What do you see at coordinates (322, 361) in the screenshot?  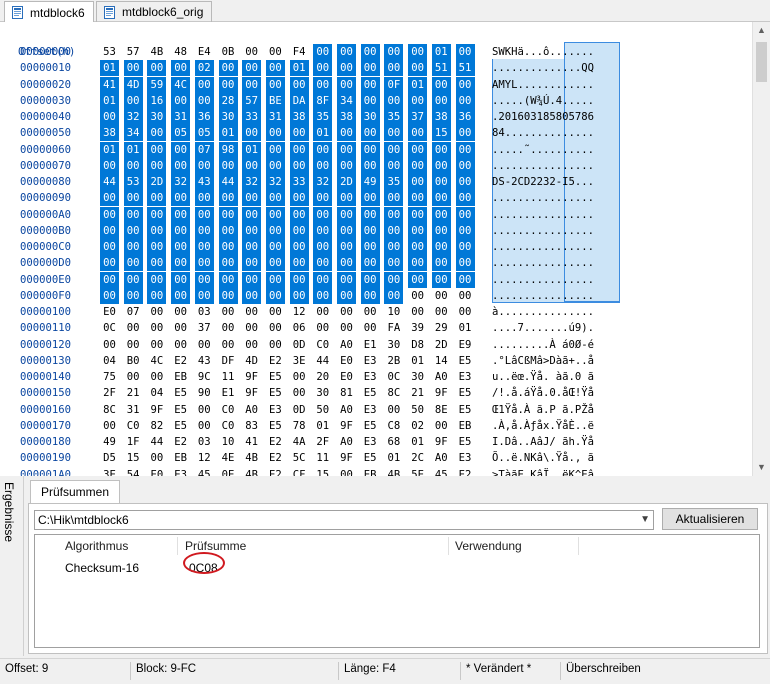 I see `hex-byte: 44` at bounding box center [322, 361].